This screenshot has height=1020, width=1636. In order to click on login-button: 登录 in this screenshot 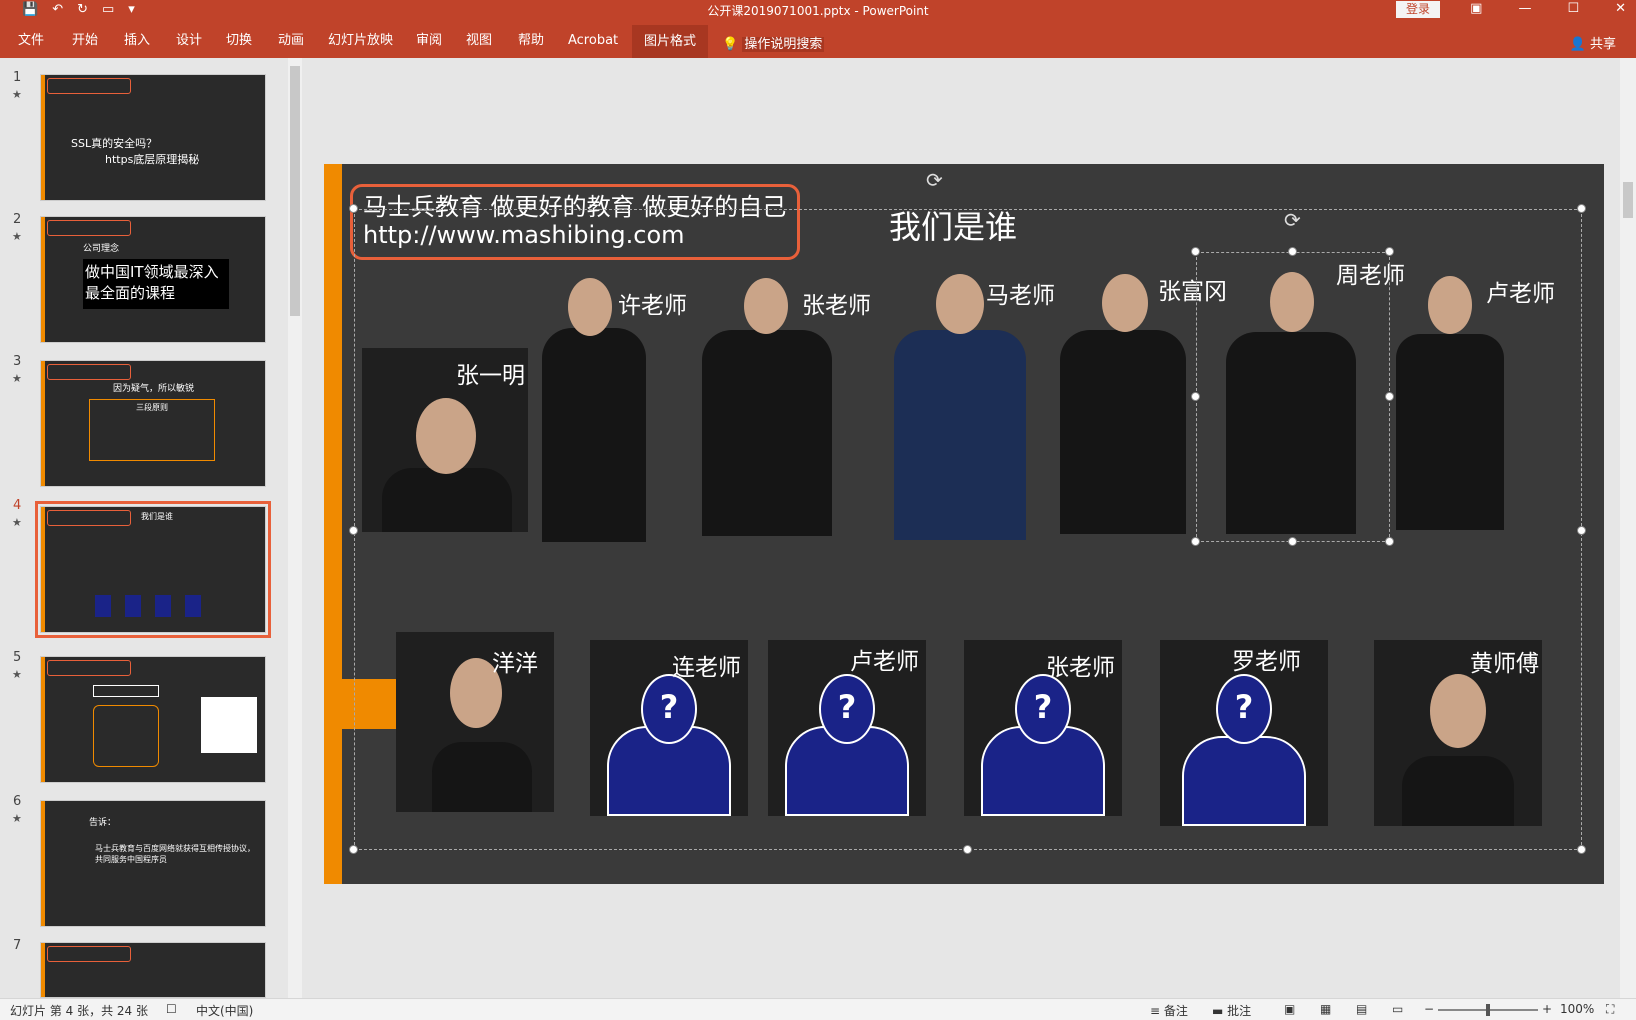, I will do `click(1418, 9)`.